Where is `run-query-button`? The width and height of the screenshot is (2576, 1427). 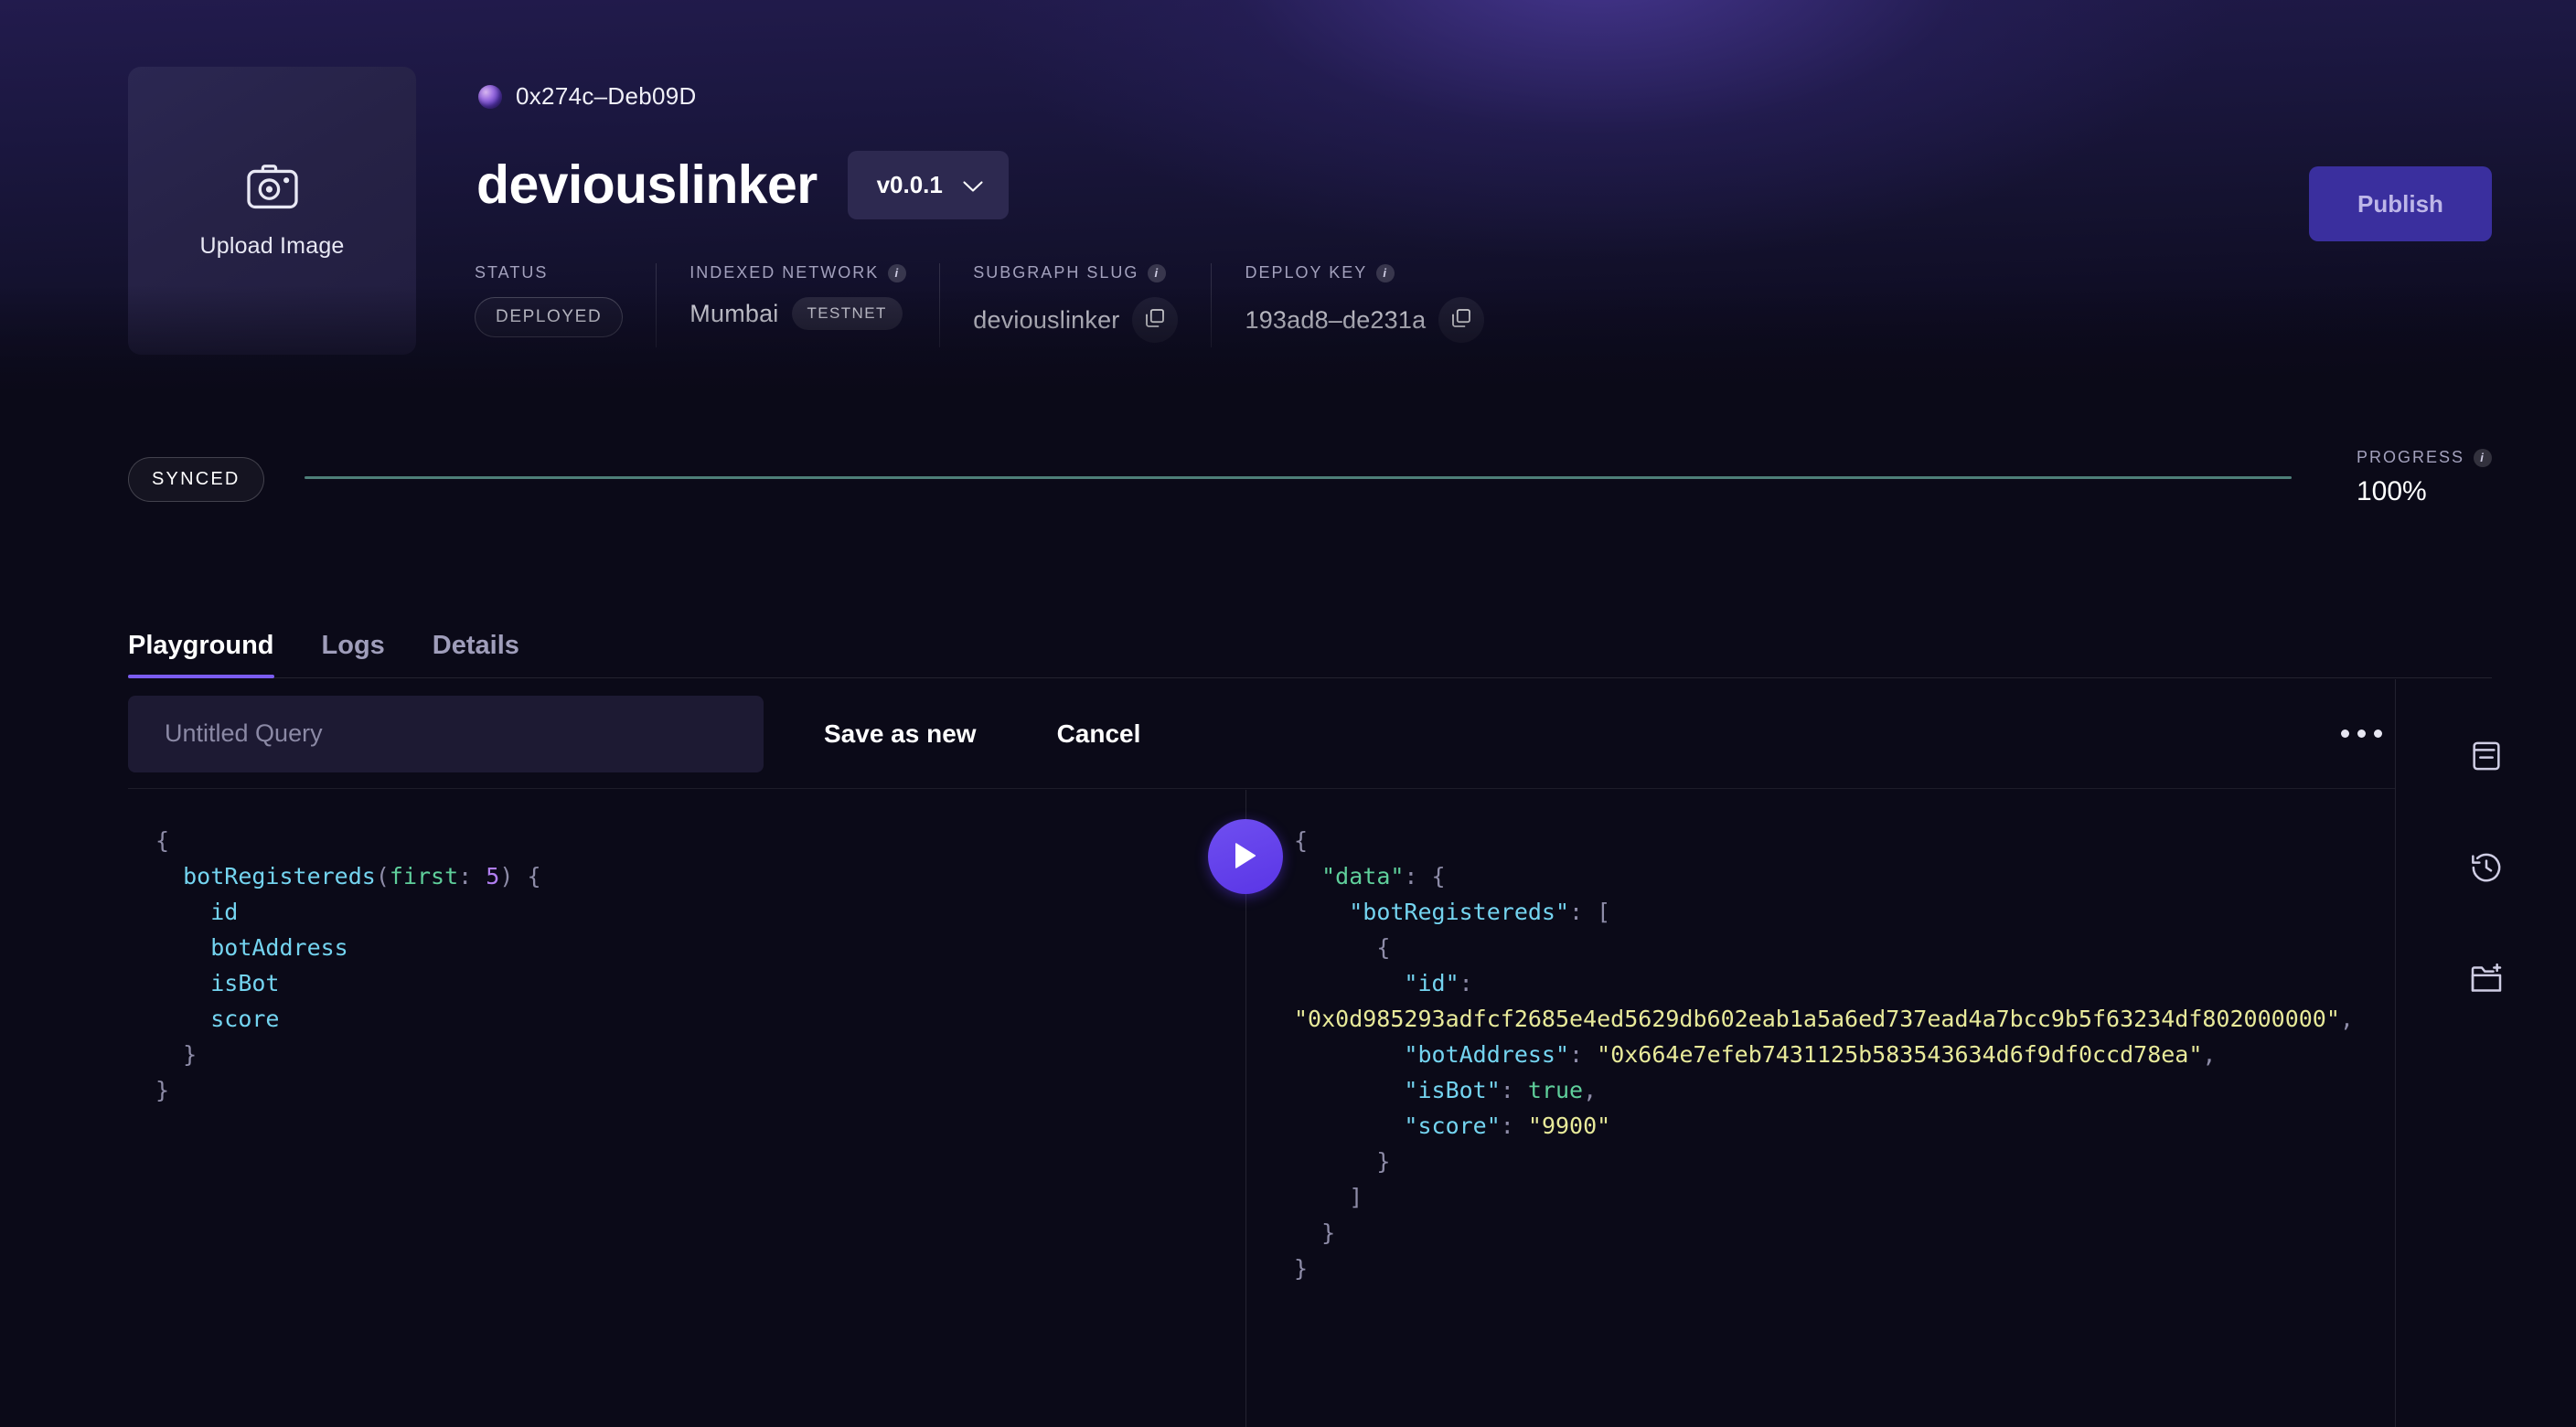
run-query-button is located at coordinates (1245, 856).